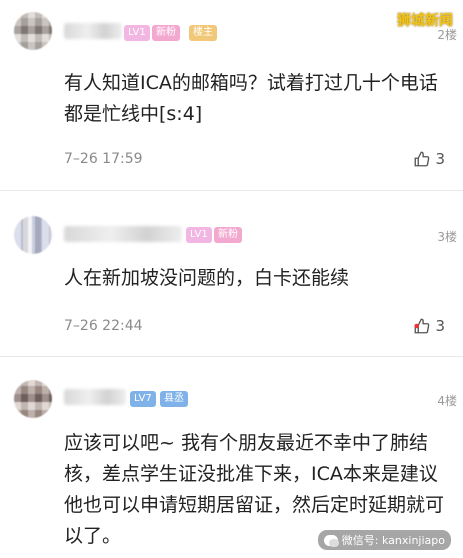  I want to click on wechat-icon, so click(331, 540).